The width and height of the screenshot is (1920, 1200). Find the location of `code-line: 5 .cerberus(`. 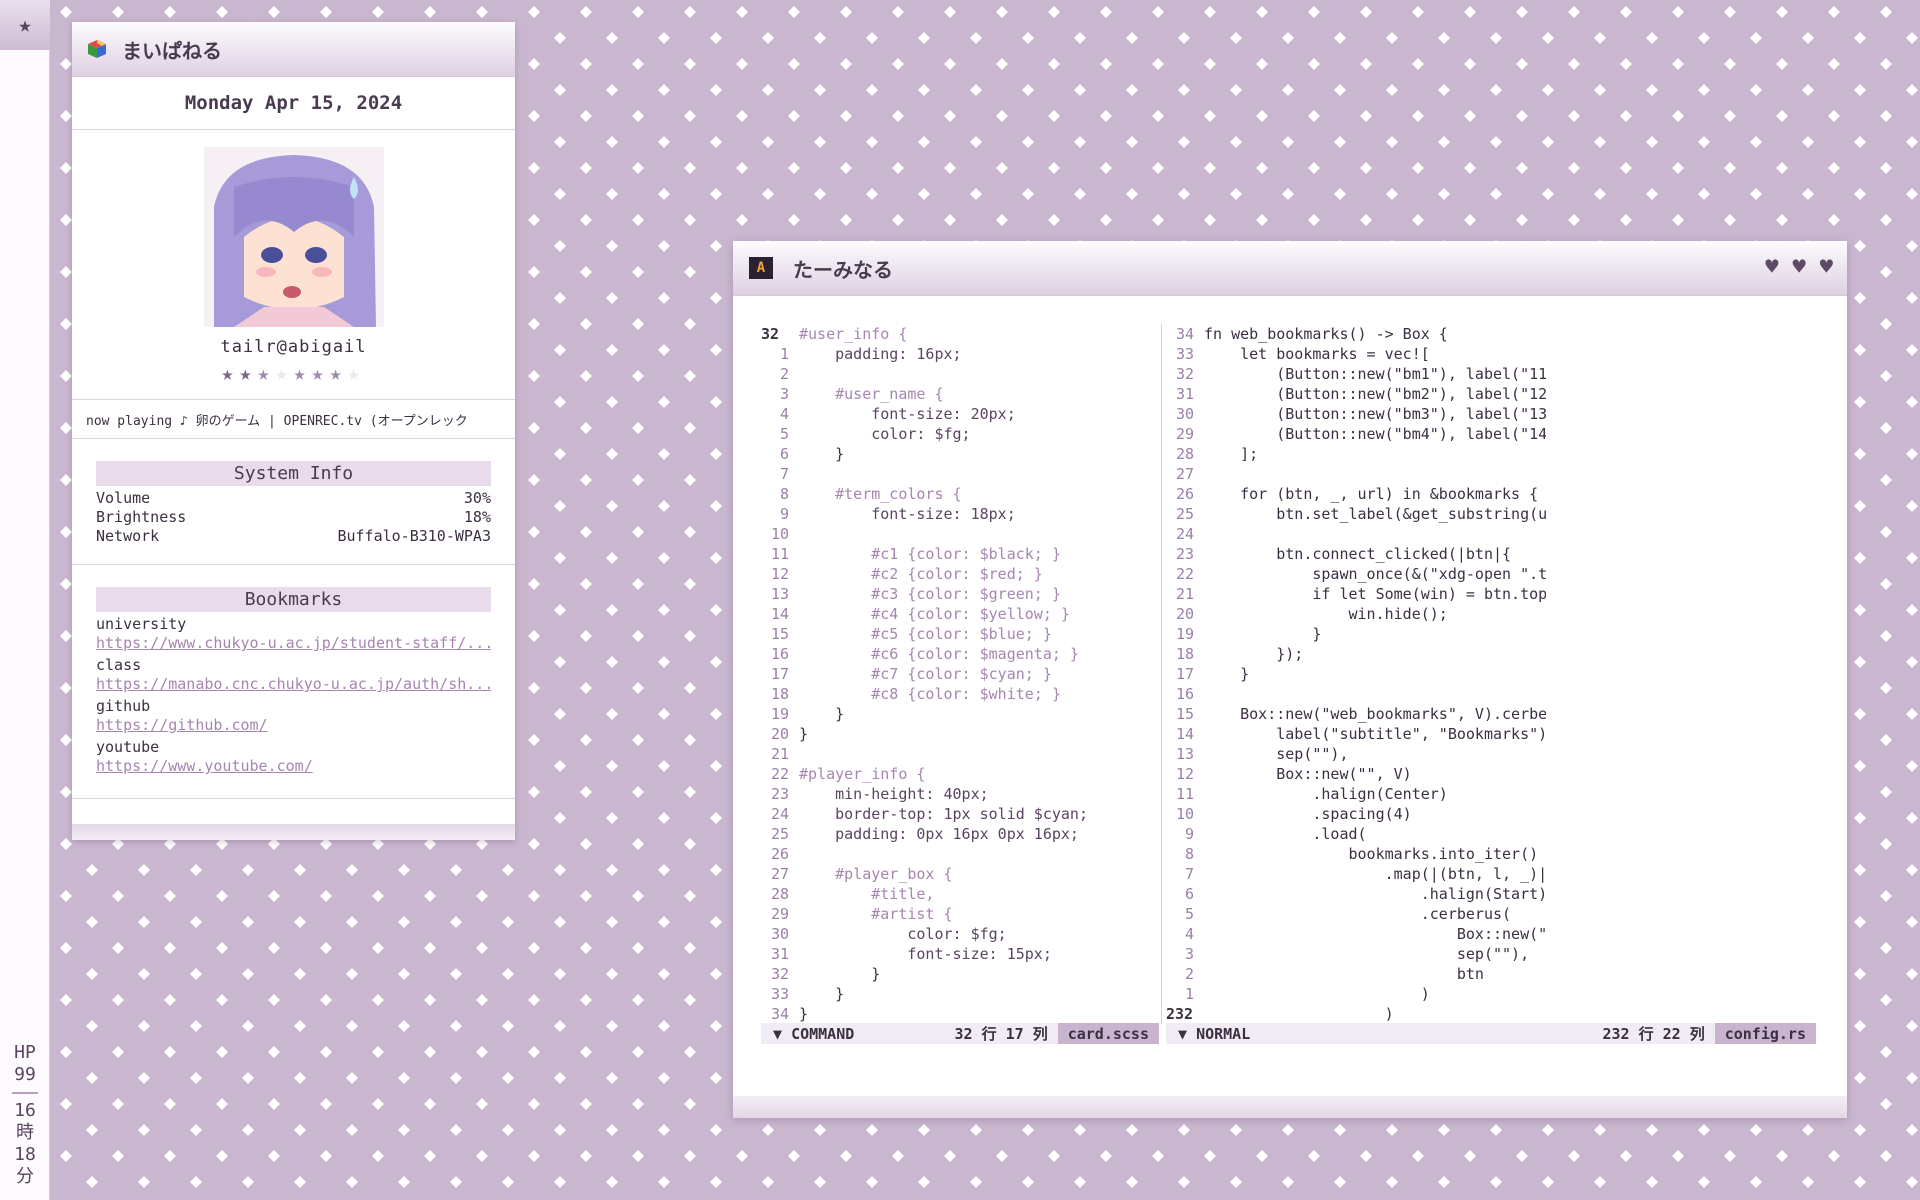

code-line: 5 .cerberus( is located at coordinates (1356, 914).